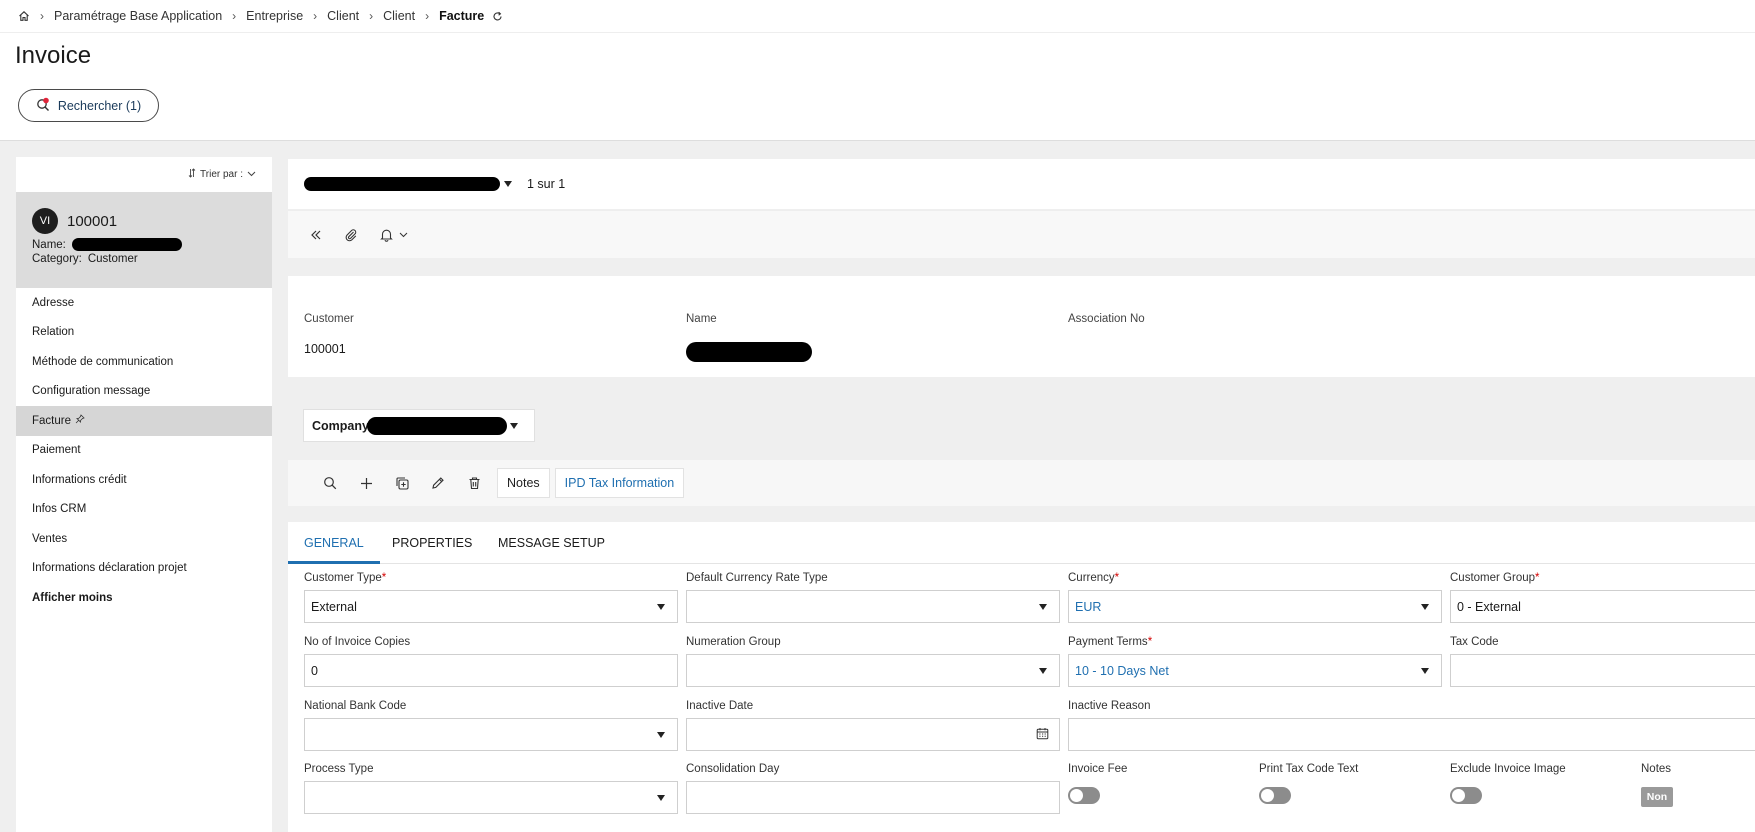 This screenshot has height=832, width=1755. I want to click on nav-item-ventes: Ventes, so click(144, 539).